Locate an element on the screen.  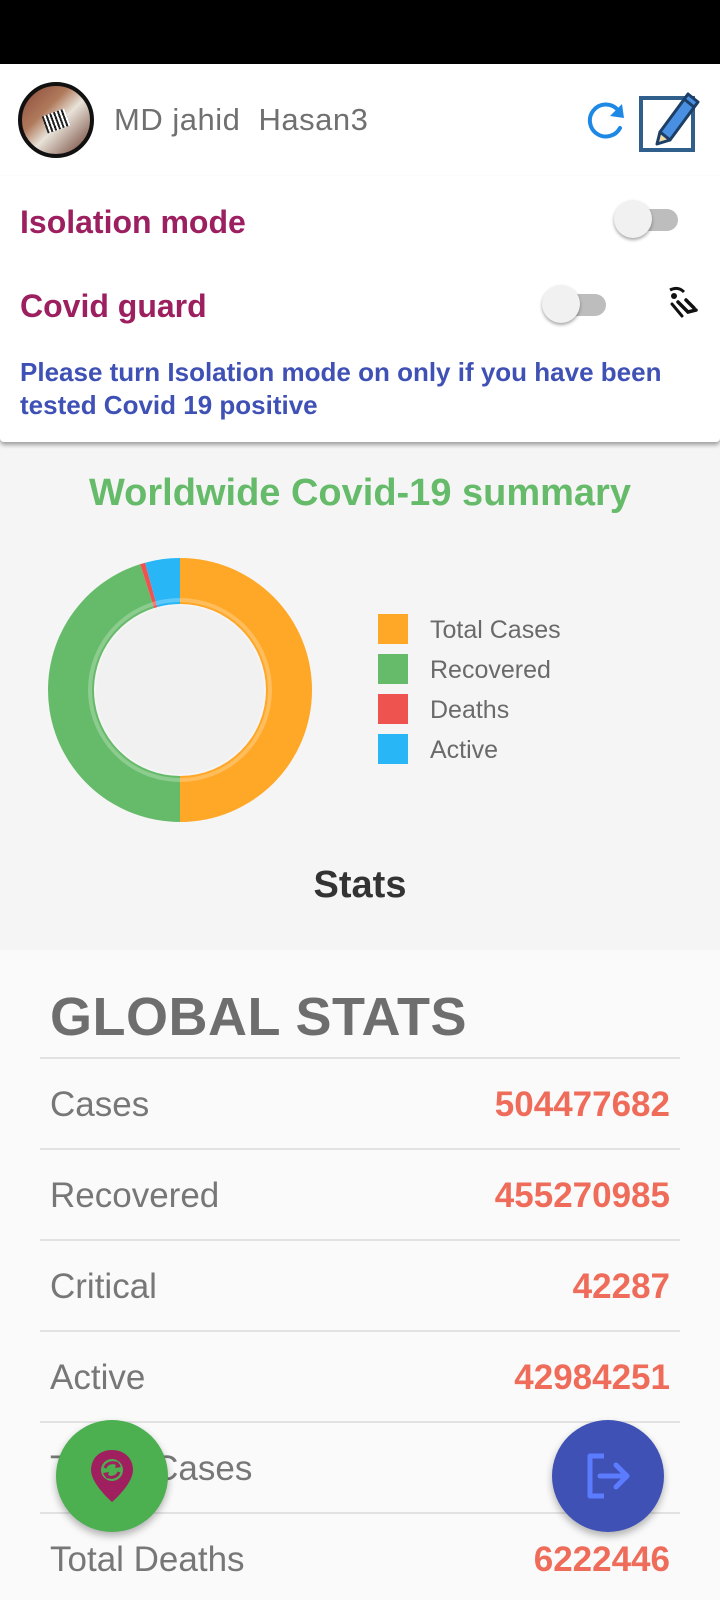
stat-row-cases: Cases 504477682 is located at coordinates (360, 1102).